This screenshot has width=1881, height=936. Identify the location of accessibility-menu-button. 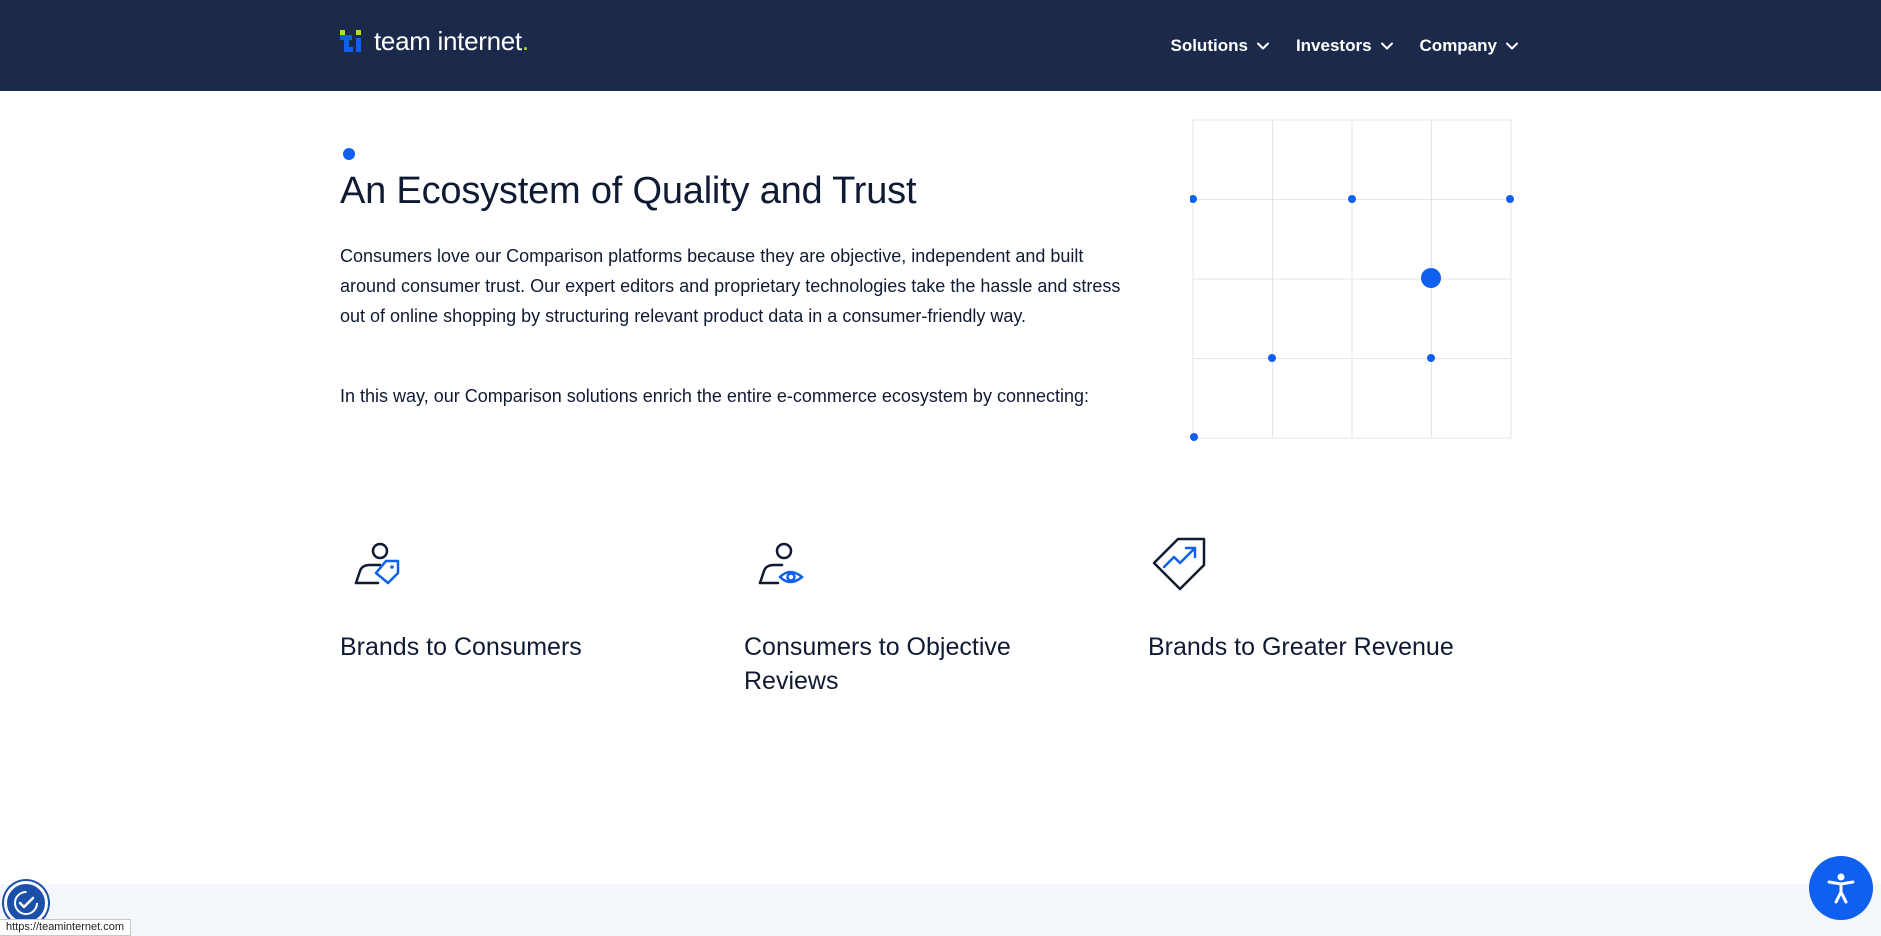
(1841, 888).